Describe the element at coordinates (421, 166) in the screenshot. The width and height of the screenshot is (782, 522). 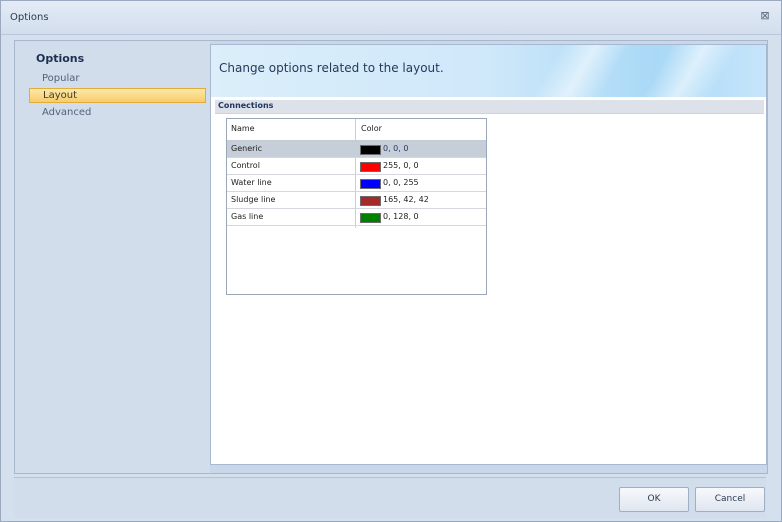
I see `color-cell: 255, 0, 0` at that location.